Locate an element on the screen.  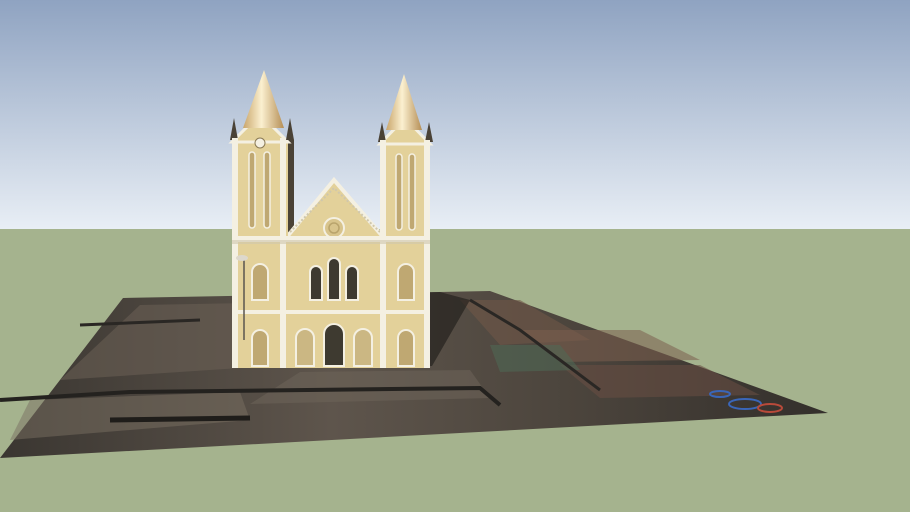
right-tower is located at coordinates (405, 189).